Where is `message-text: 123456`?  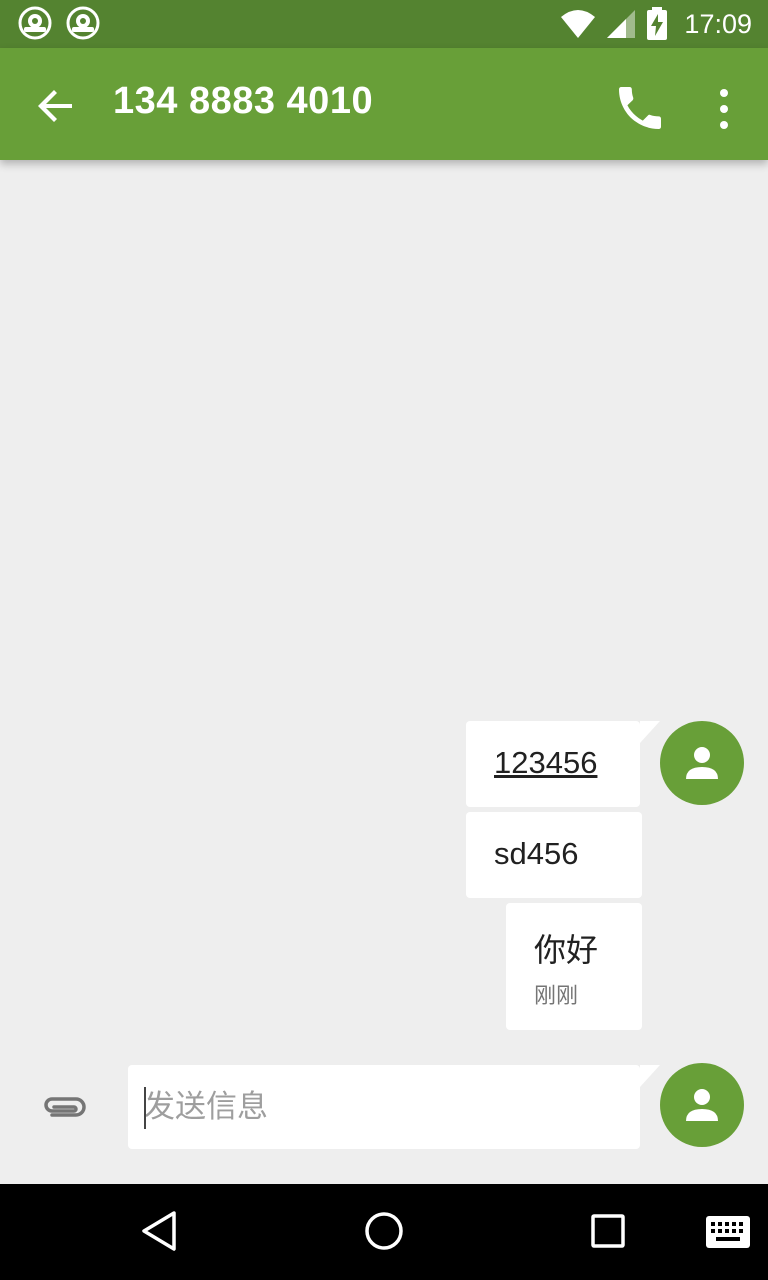 message-text: 123456 is located at coordinates (545, 763).